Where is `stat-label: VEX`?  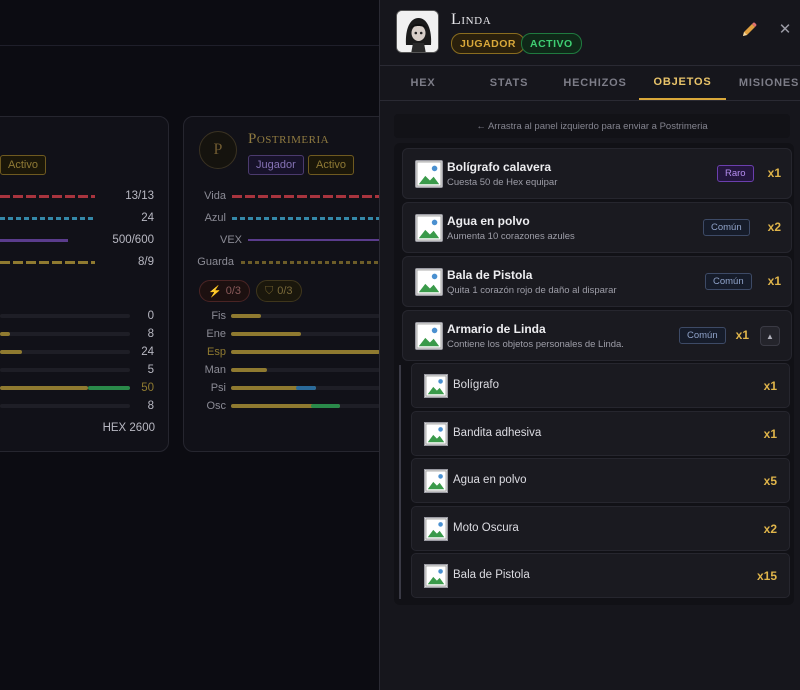
stat-label: VEX is located at coordinates (230, 240).